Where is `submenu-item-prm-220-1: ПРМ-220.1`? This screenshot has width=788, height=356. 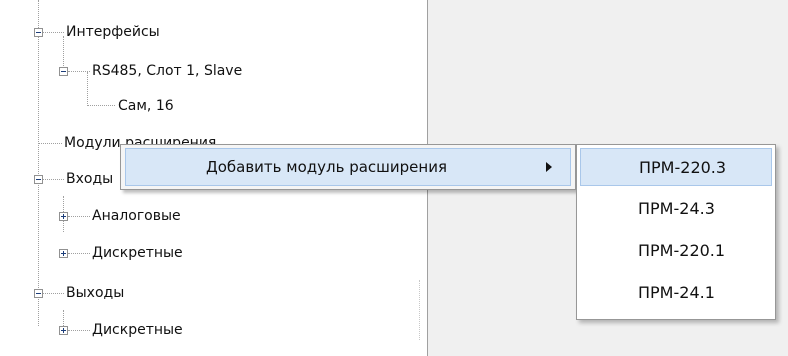 submenu-item-prm-220-1: ПРМ-220.1 is located at coordinates (676, 251).